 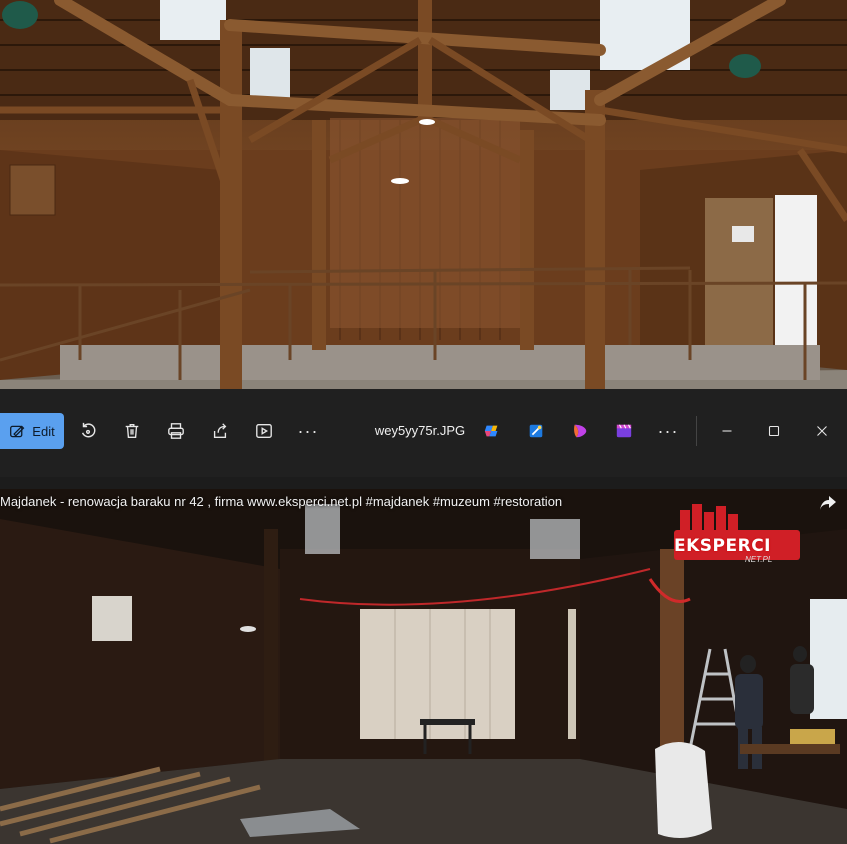 I want to click on edit-button: Edit, so click(x=32, y=431).